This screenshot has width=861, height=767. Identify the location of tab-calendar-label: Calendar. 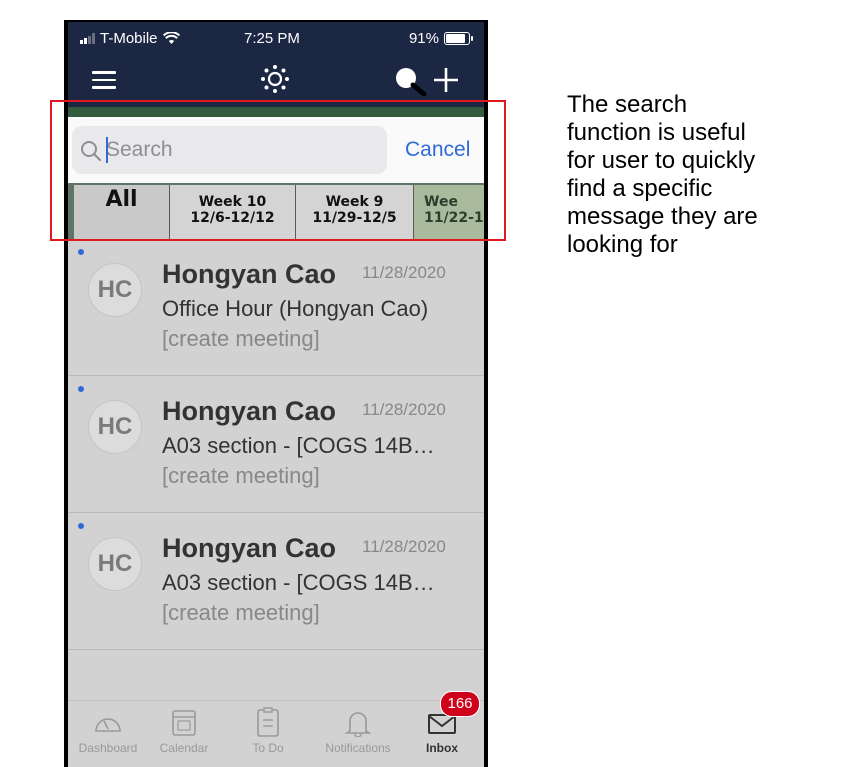
(184, 748).